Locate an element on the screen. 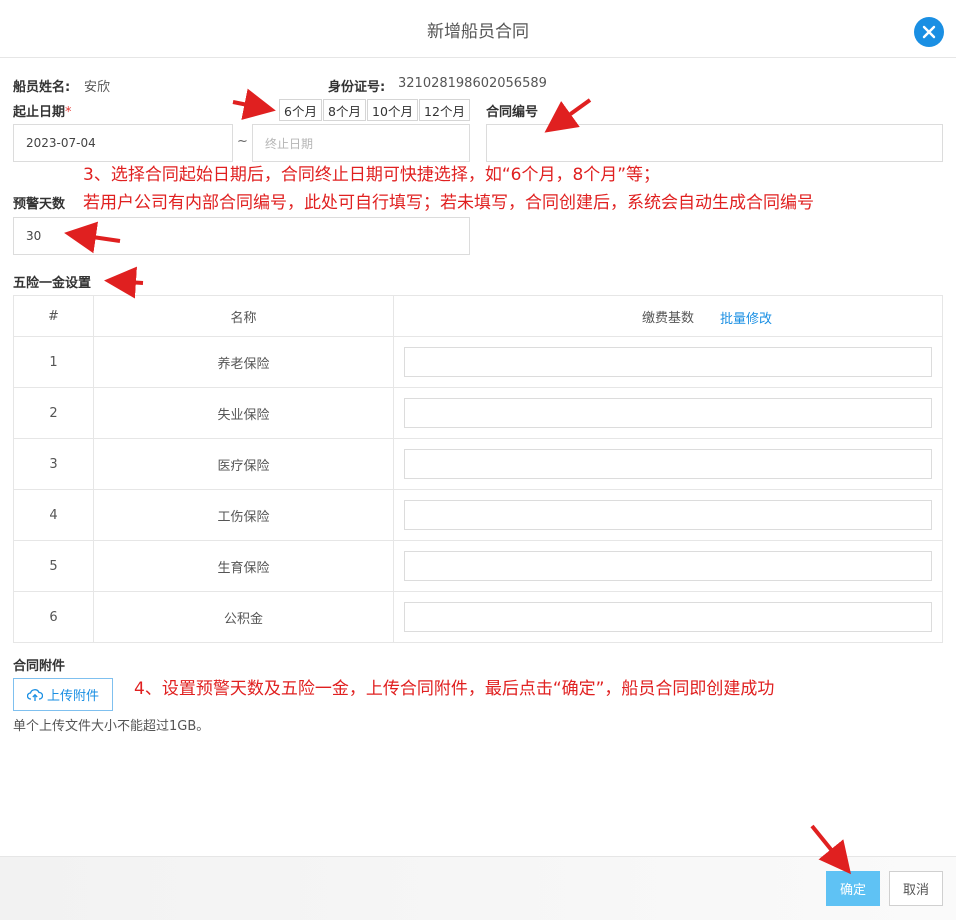  housing-fund-base-input is located at coordinates (668, 617).